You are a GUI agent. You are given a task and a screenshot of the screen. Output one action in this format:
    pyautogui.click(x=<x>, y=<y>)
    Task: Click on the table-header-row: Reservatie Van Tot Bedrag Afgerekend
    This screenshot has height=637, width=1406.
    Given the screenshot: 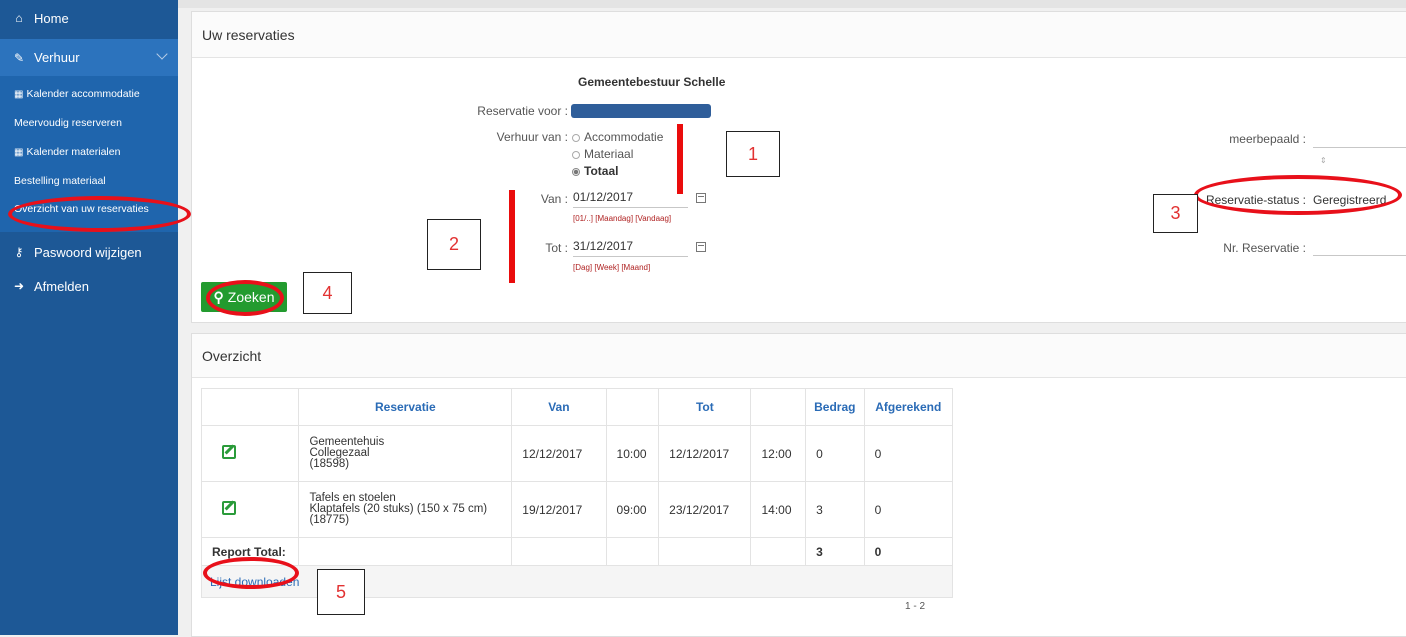 What is the action you would take?
    pyautogui.click(x=577, y=407)
    